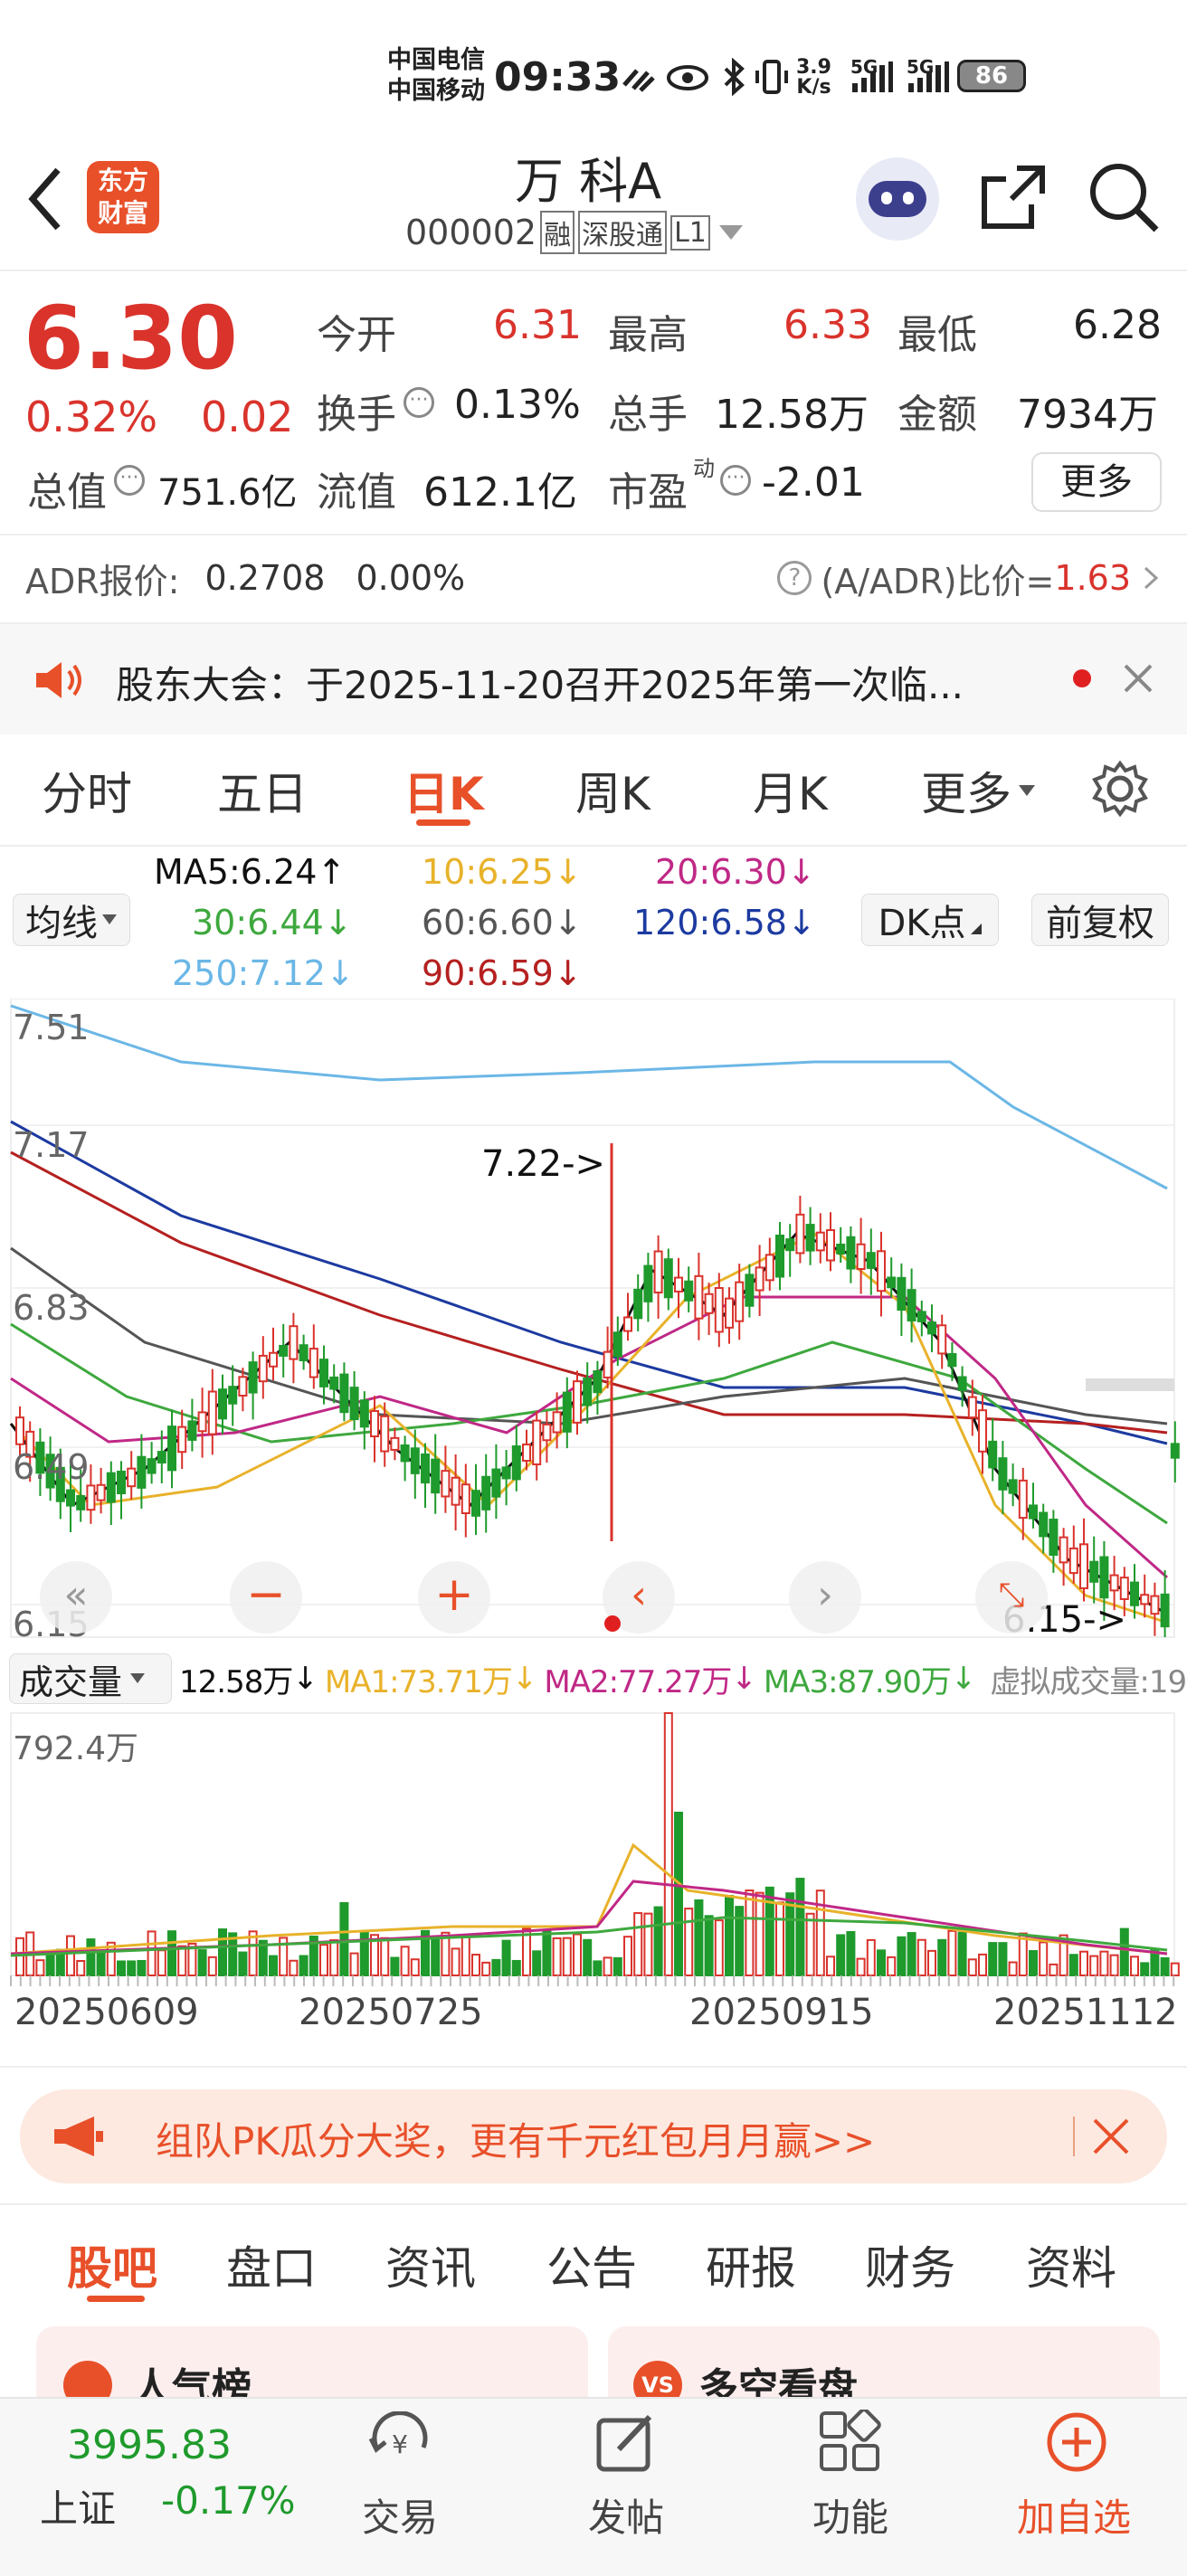  Describe the element at coordinates (1076, 2442) in the screenshot. I see `add-watch-icon` at that location.